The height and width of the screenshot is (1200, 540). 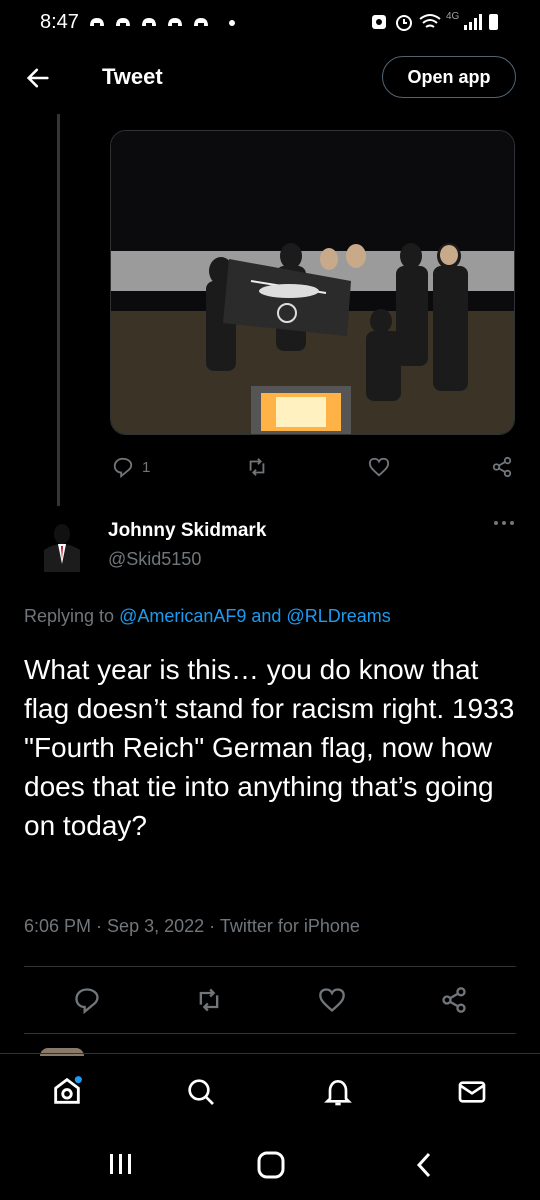 I want to click on mention-link: @AmericanAF9, so click(x=182, y=616).